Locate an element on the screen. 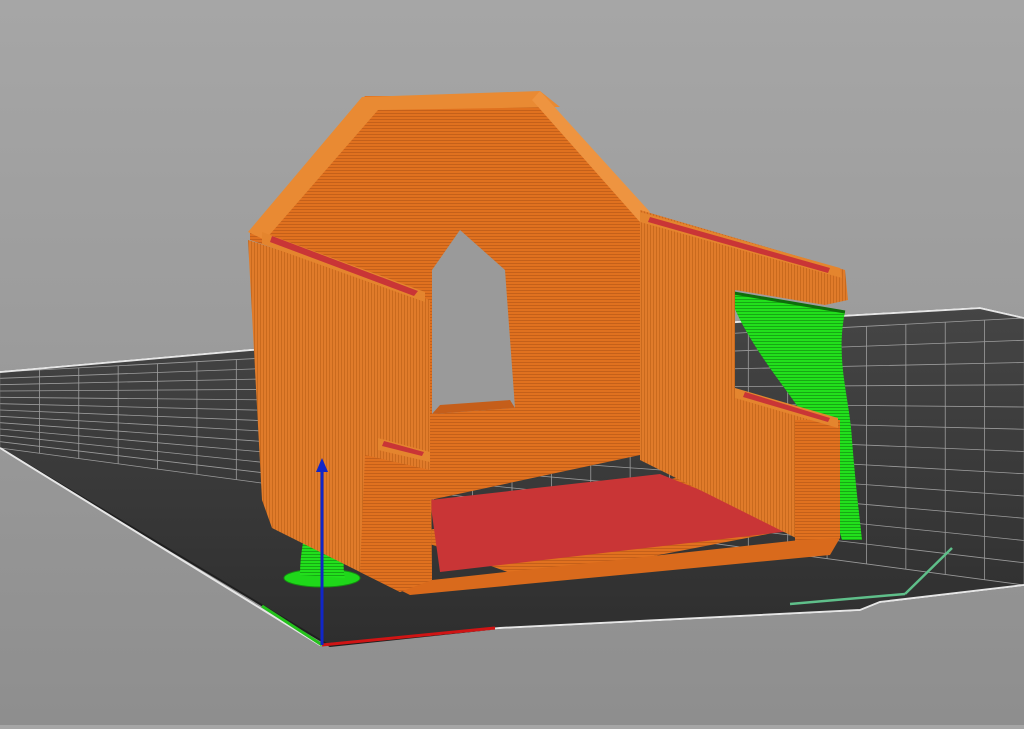 The image size is (1024, 729). left-pillar is located at coordinates (396, 523).